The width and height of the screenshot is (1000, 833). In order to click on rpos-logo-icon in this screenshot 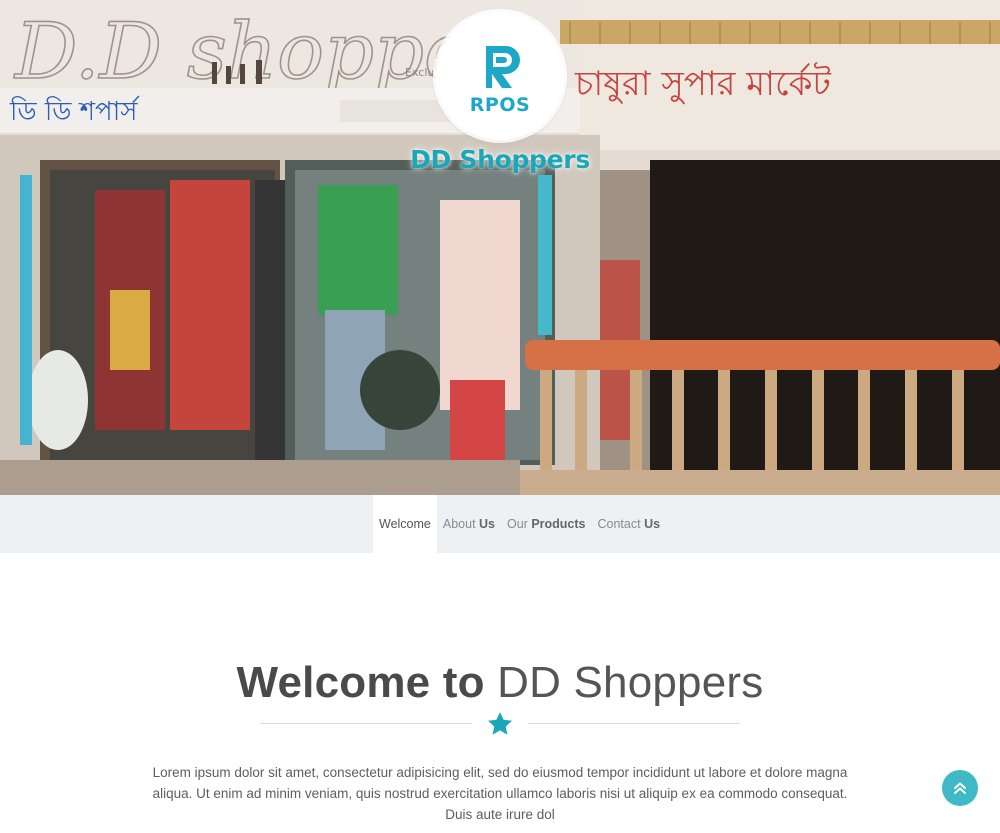, I will do `click(503, 67)`.